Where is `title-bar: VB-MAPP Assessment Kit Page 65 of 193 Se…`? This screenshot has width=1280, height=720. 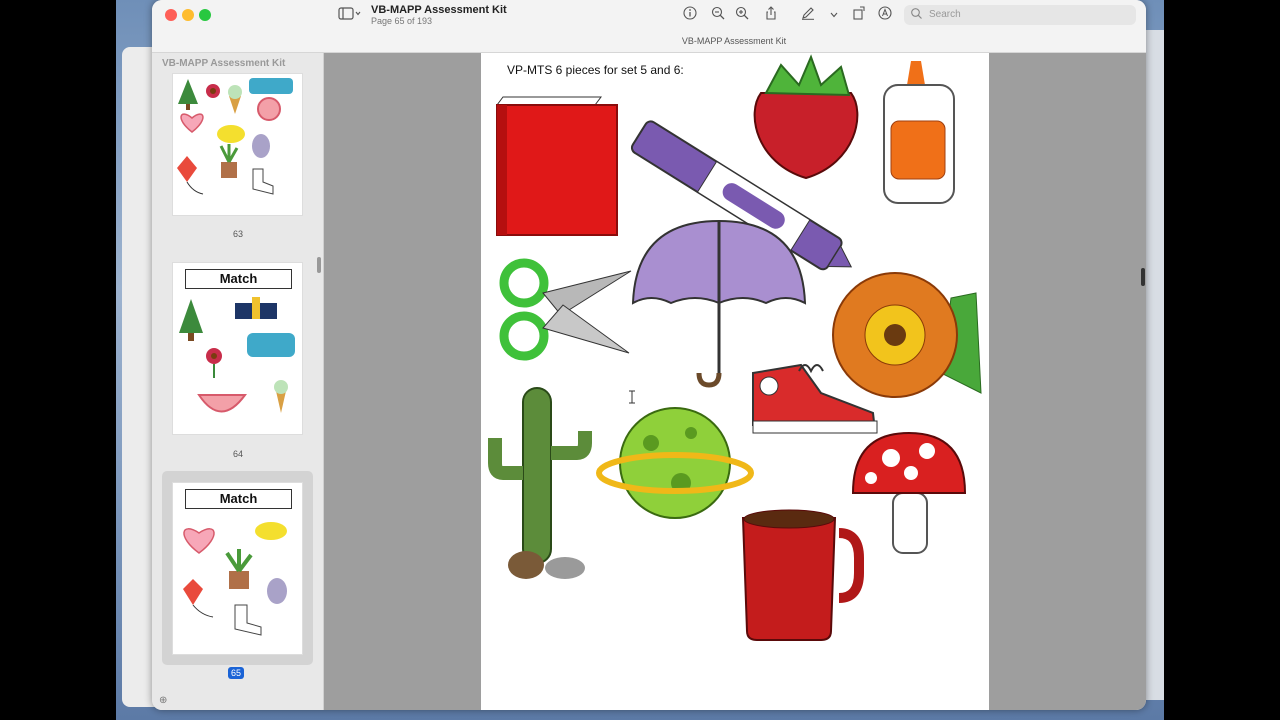 title-bar: VB-MAPP Assessment Kit Page 65 of 193 Se… is located at coordinates (649, 26).